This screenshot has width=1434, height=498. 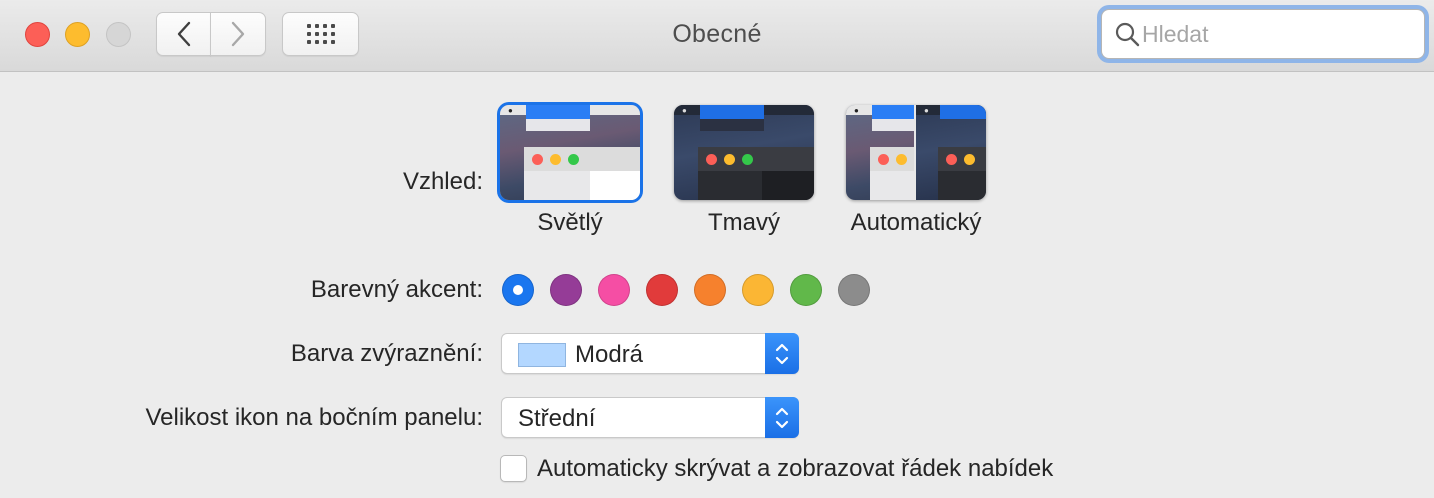 I want to click on appearance-auto-label: Automatický, so click(x=916, y=222).